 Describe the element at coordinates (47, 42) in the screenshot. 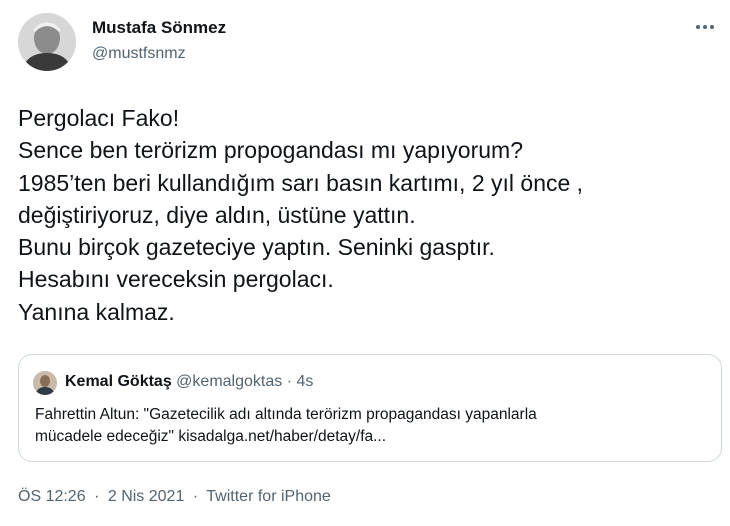

I see `author-avatar` at that location.